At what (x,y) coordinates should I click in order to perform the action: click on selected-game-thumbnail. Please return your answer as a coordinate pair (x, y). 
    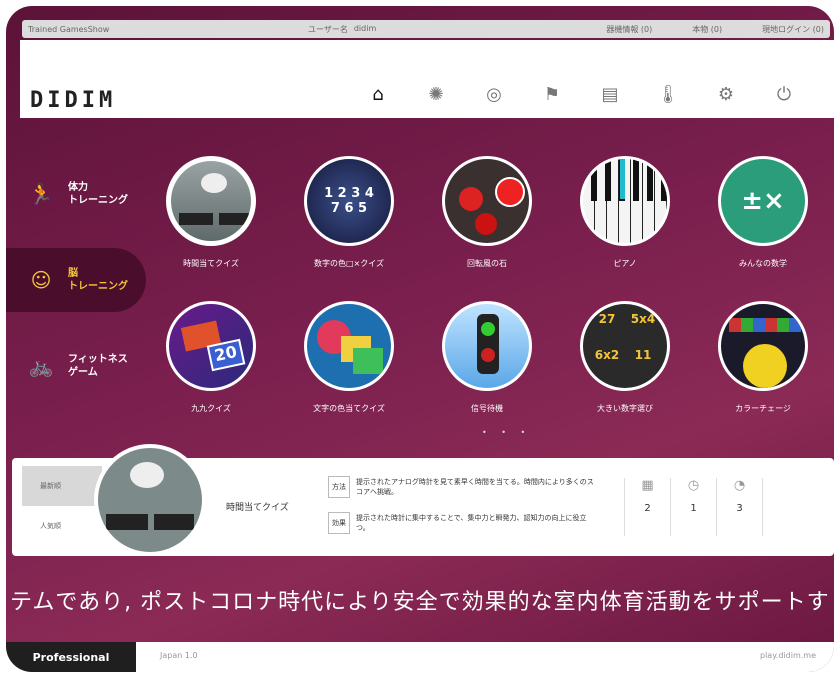
    Looking at the image, I should click on (150, 500).